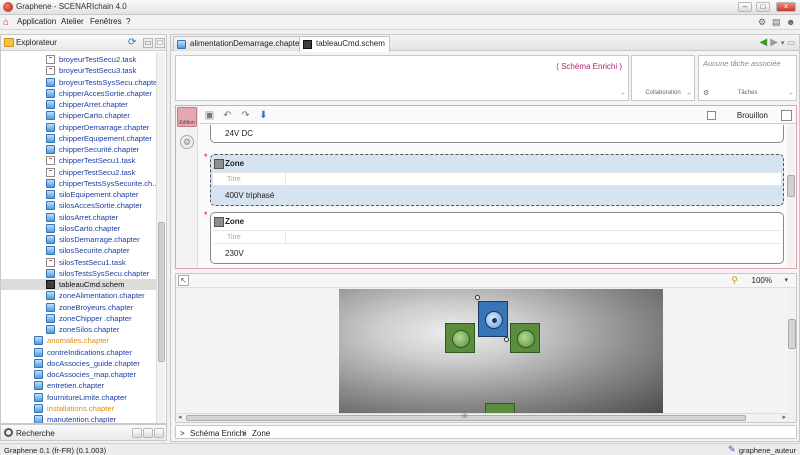 The height and width of the screenshot is (455, 800). What do you see at coordinates (711, 115) in the screenshot?
I see `brouillon-checkbox` at bounding box center [711, 115].